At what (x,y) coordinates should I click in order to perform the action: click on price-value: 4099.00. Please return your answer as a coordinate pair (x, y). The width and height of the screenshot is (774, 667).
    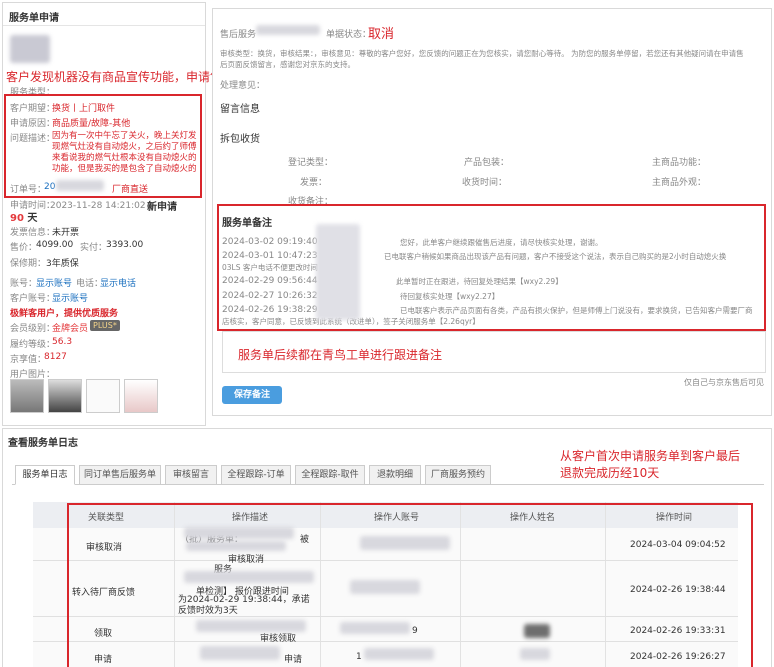
    Looking at the image, I should click on (55, 245).